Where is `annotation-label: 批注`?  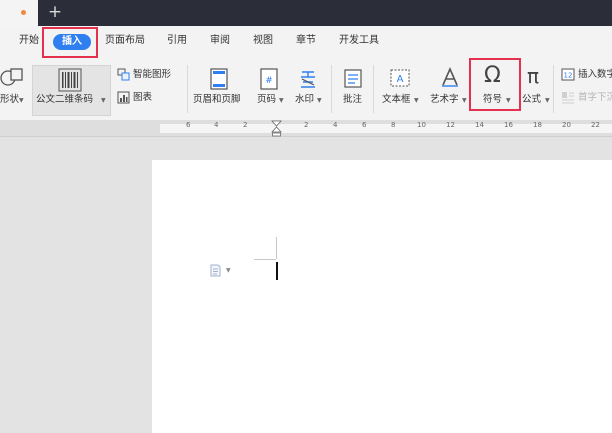 annotation-label: 批注 is located at coordinates (352, 100).